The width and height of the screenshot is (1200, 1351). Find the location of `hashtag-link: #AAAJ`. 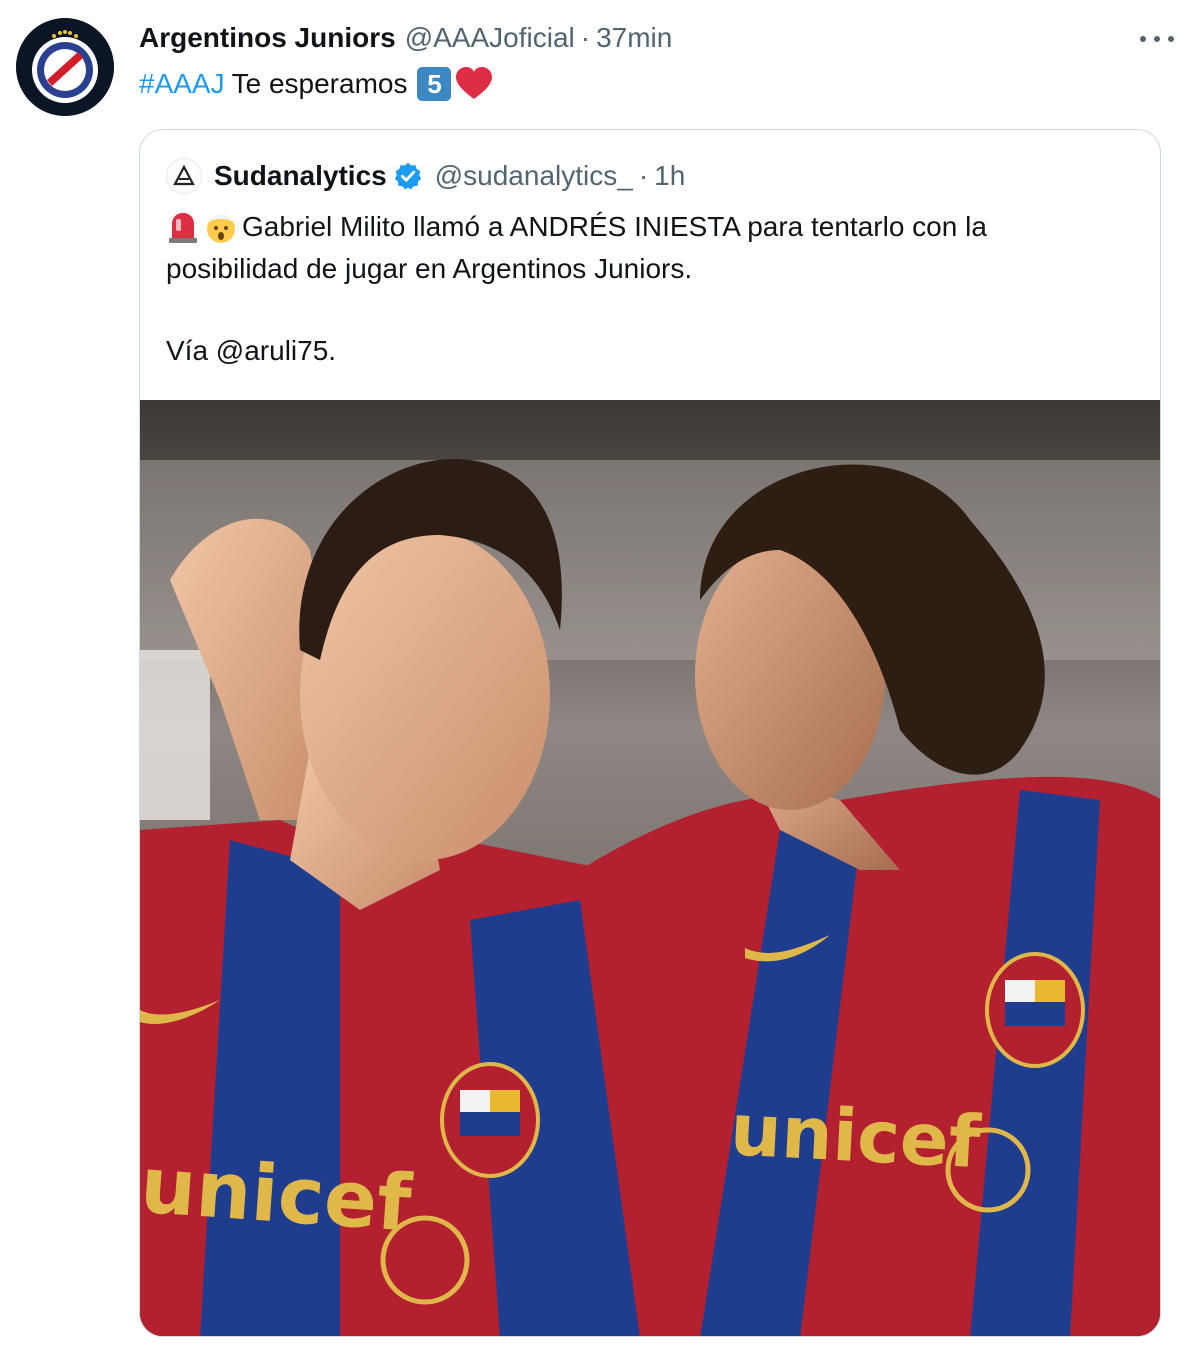

hashtag-link: #AAAJ is located at coordinates (182, 84).